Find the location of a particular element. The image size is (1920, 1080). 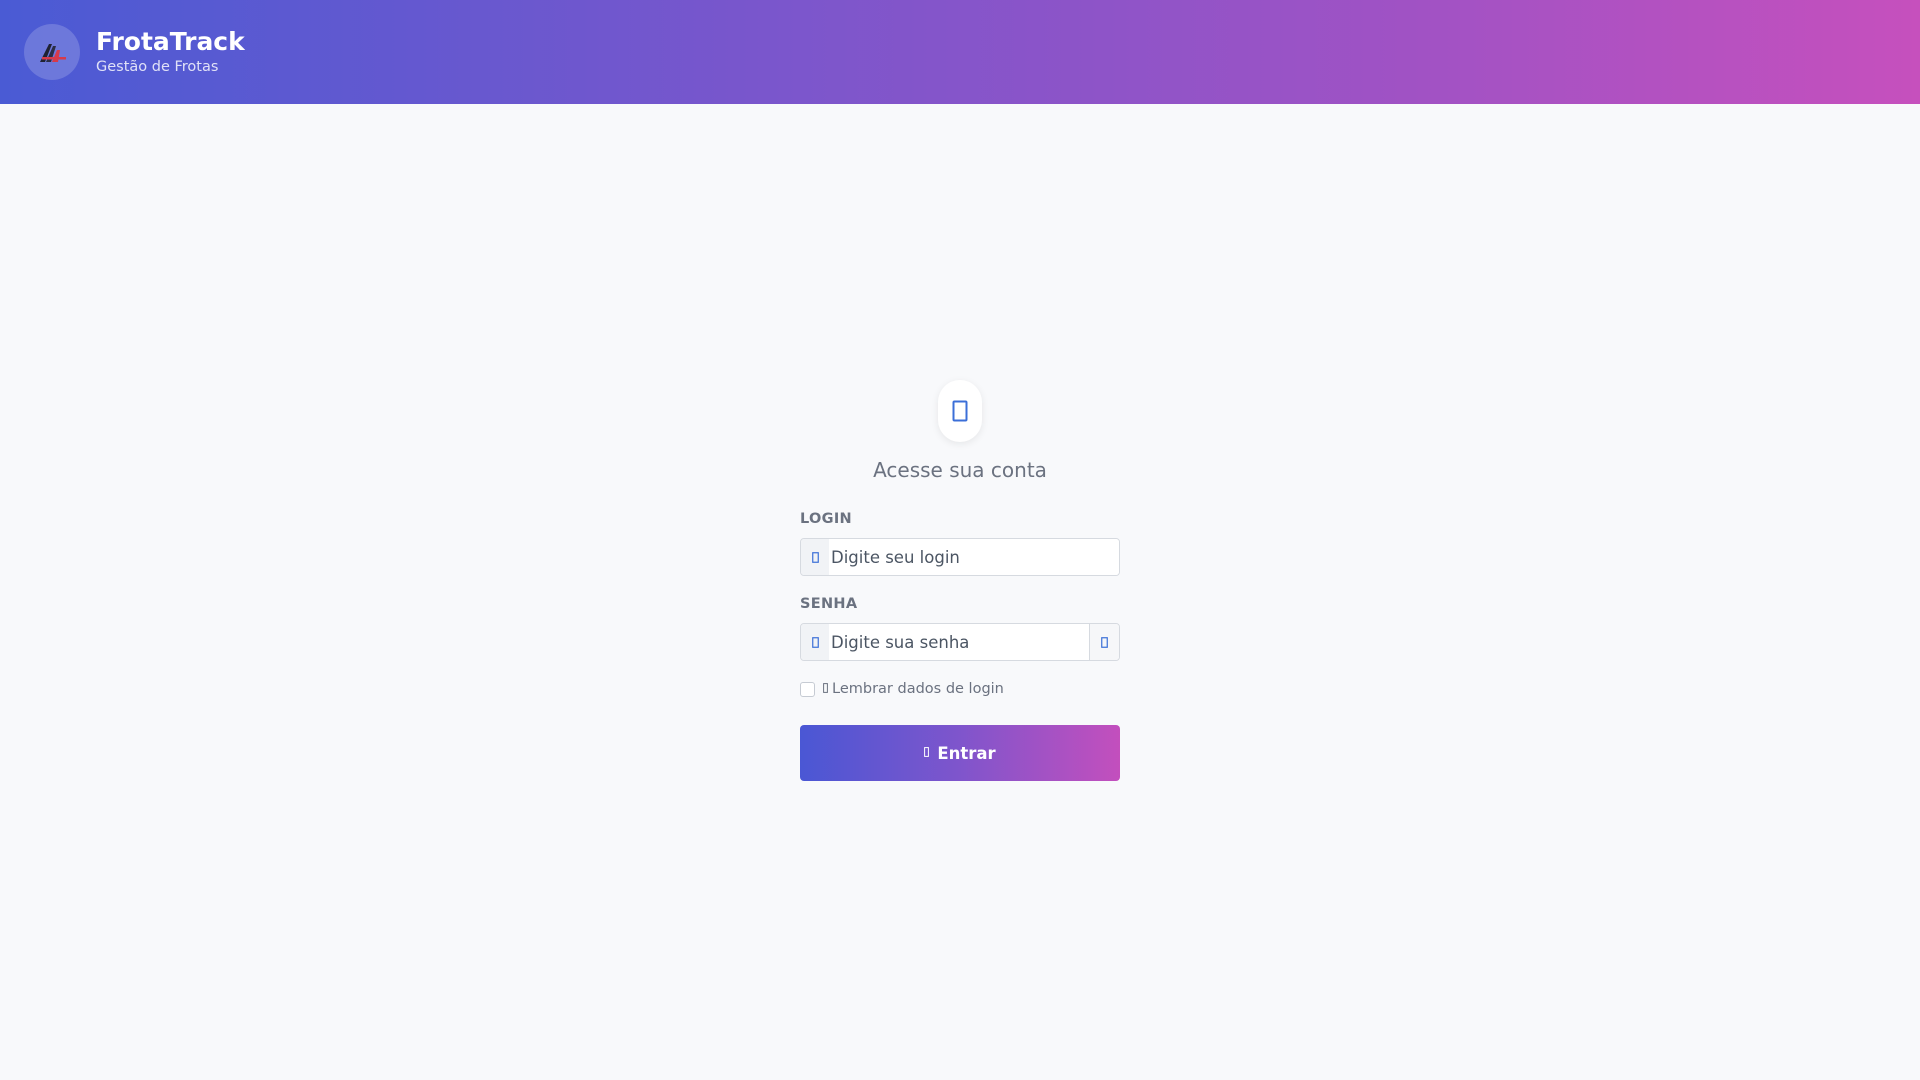

password-input-group is located at coordinates (960, 642).